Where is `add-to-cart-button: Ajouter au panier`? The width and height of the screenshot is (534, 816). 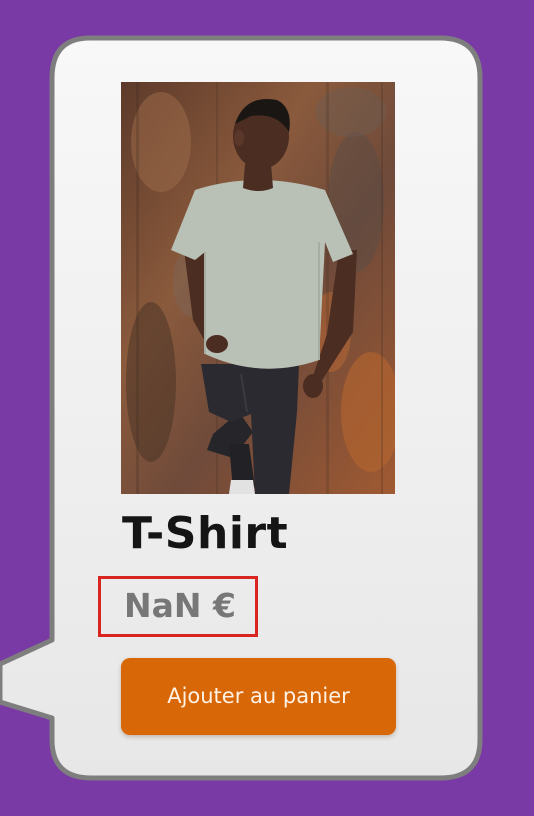
add-to-cart-button: Ajouter au panier is located at coordinates (258, 696).